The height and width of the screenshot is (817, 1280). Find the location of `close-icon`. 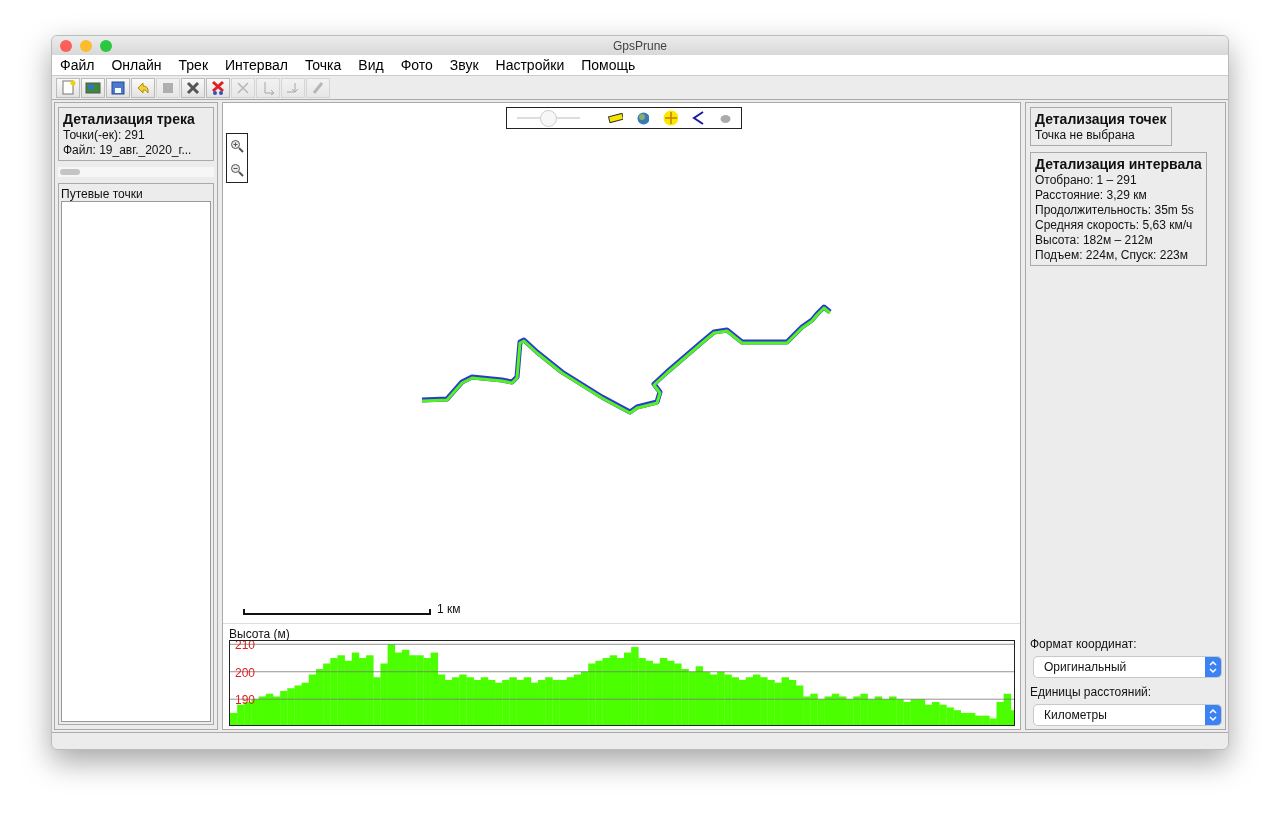

close-icon is located at coordinates (66, 45).